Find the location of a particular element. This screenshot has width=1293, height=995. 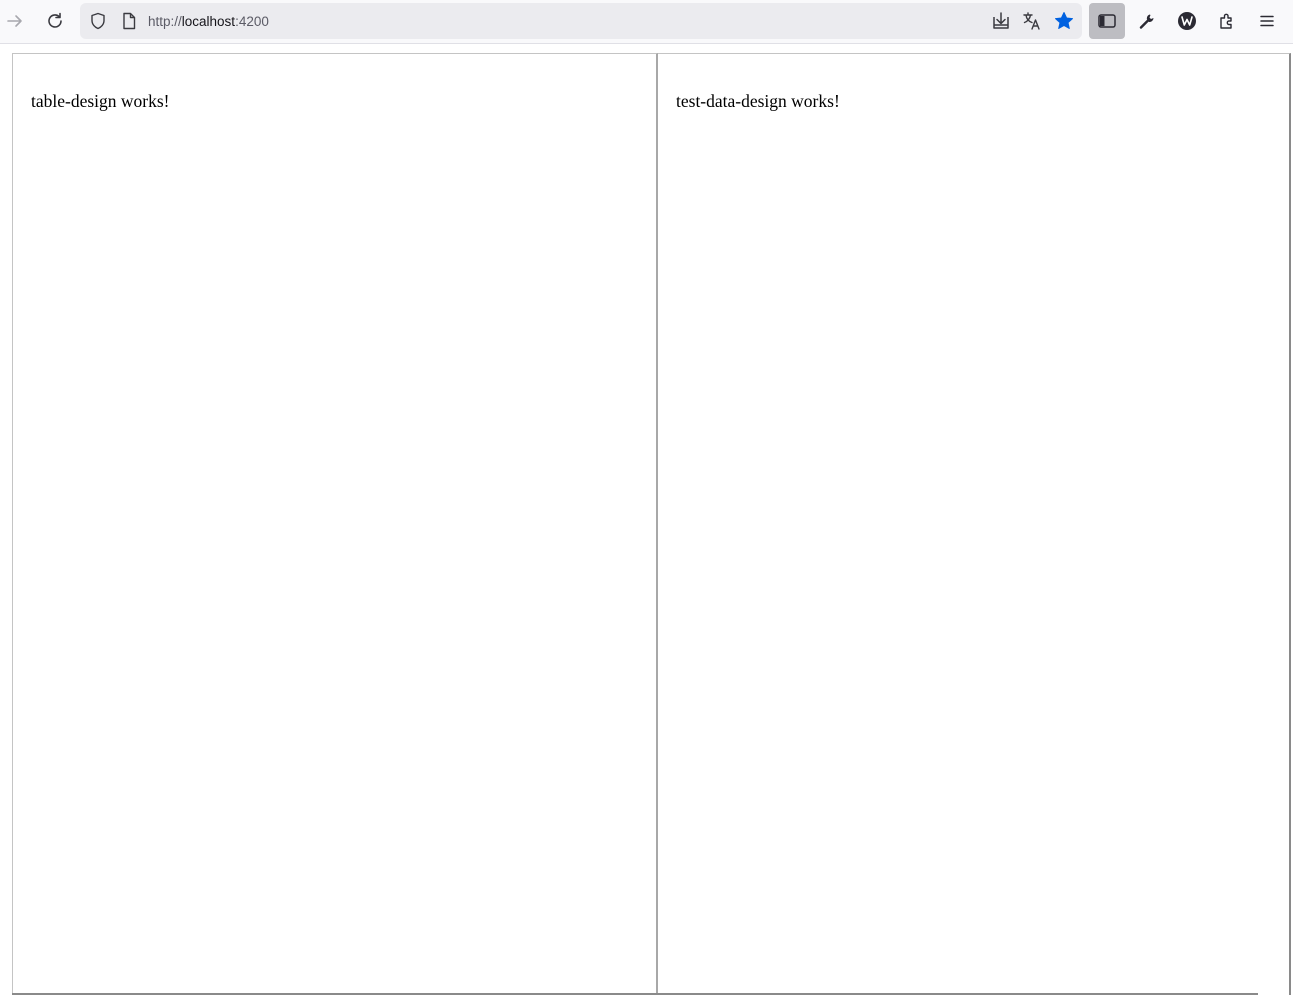

shield-icon is located at coordinates (98, 21).